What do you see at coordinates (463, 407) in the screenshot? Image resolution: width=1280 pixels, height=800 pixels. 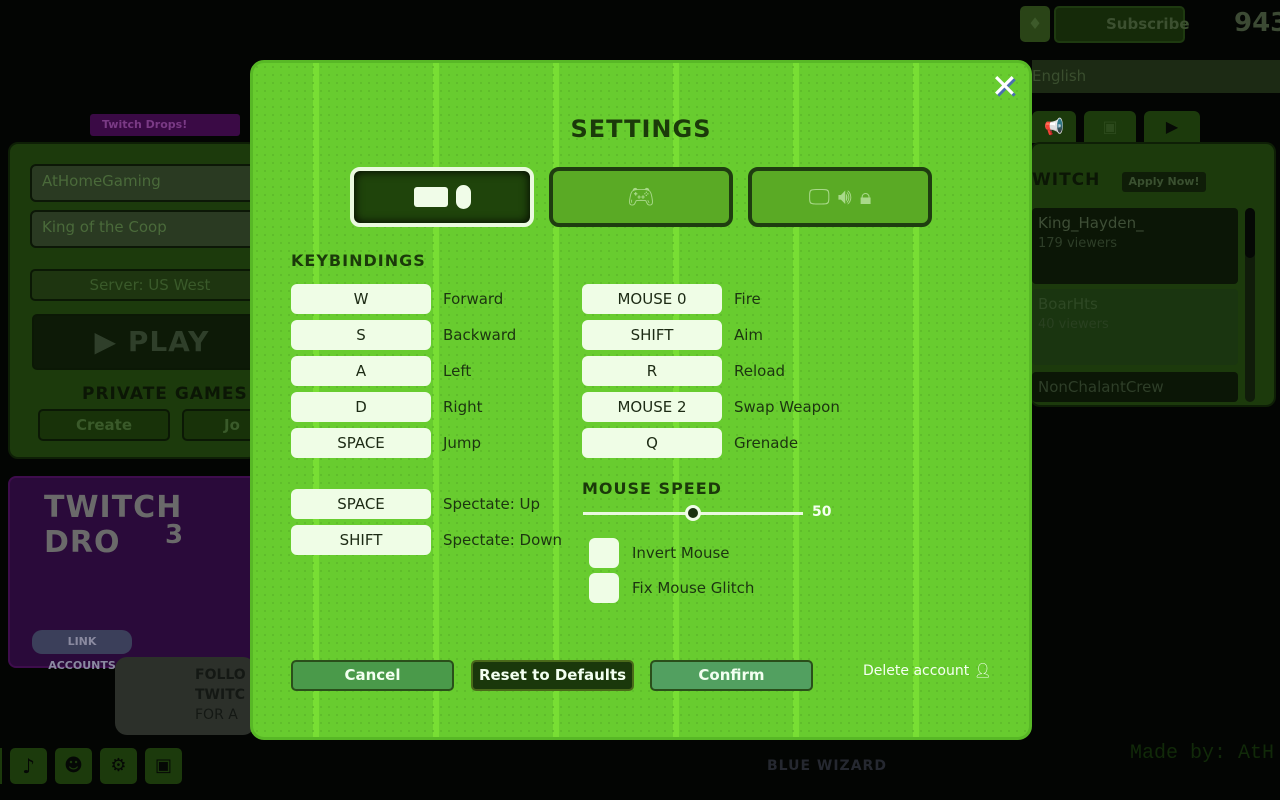 I see `keybinding-action: Right` at bounding box center [463, 407].